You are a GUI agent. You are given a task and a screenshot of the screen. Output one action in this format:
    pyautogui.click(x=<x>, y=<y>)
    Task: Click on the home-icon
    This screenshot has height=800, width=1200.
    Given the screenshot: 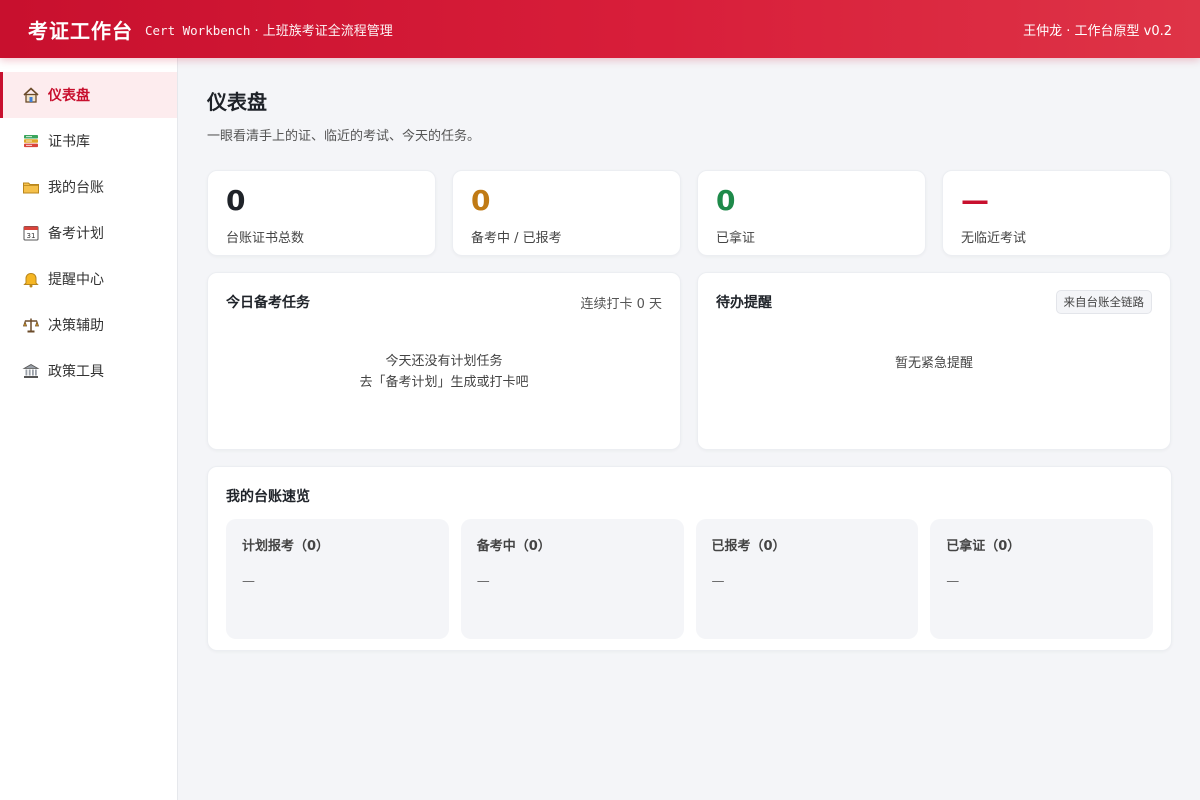 What is the action you would take?
    pyautogui.click(x=31, y=95)
    